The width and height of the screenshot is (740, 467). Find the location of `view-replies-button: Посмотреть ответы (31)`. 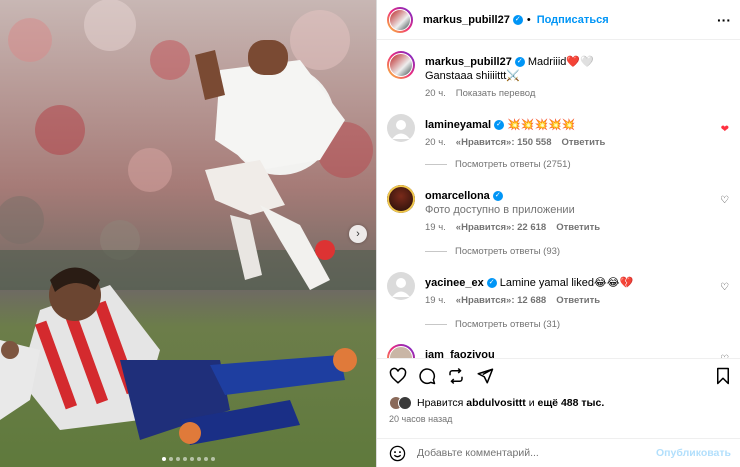

view-replies-button: Посмотреть ответы (31) is located at coordinates (492, 324).